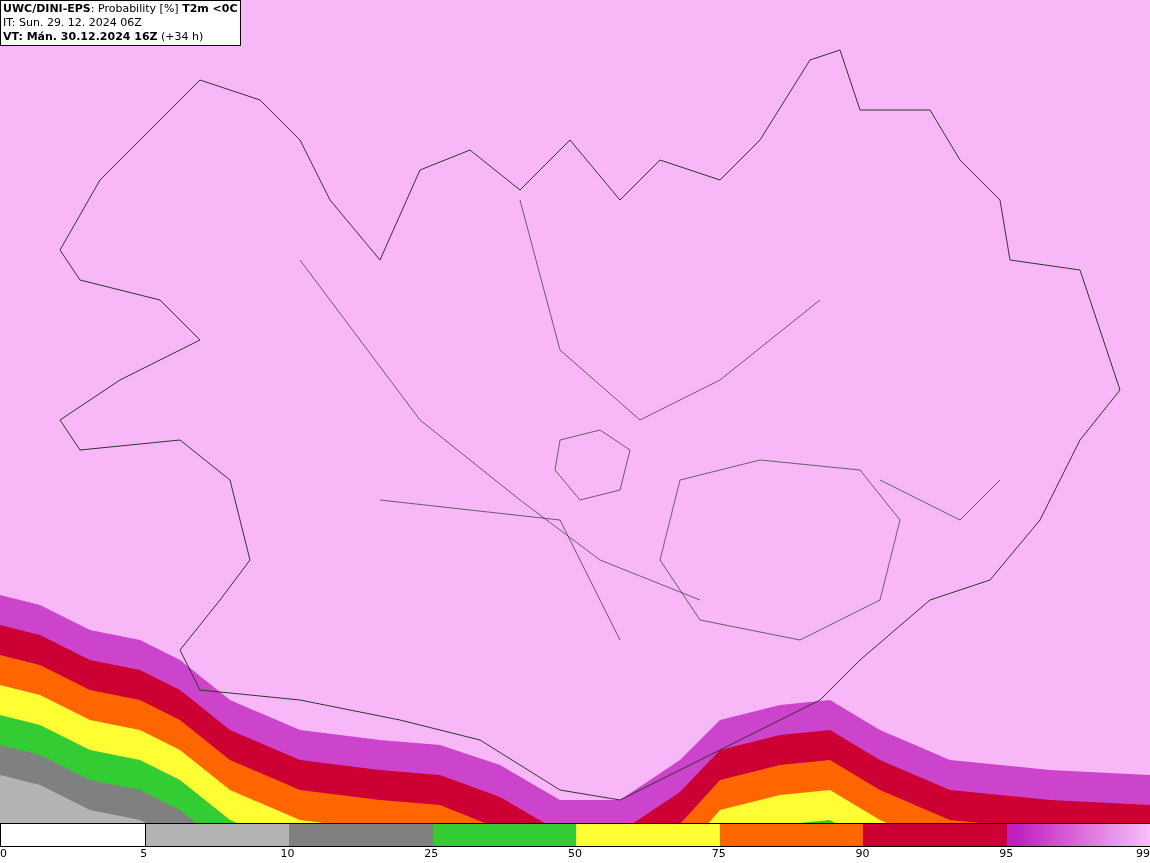  What do you see at coordinates (1143, 854) in the screenshot?
I see `legend-label: 99` at bounding box center [1143, 854].